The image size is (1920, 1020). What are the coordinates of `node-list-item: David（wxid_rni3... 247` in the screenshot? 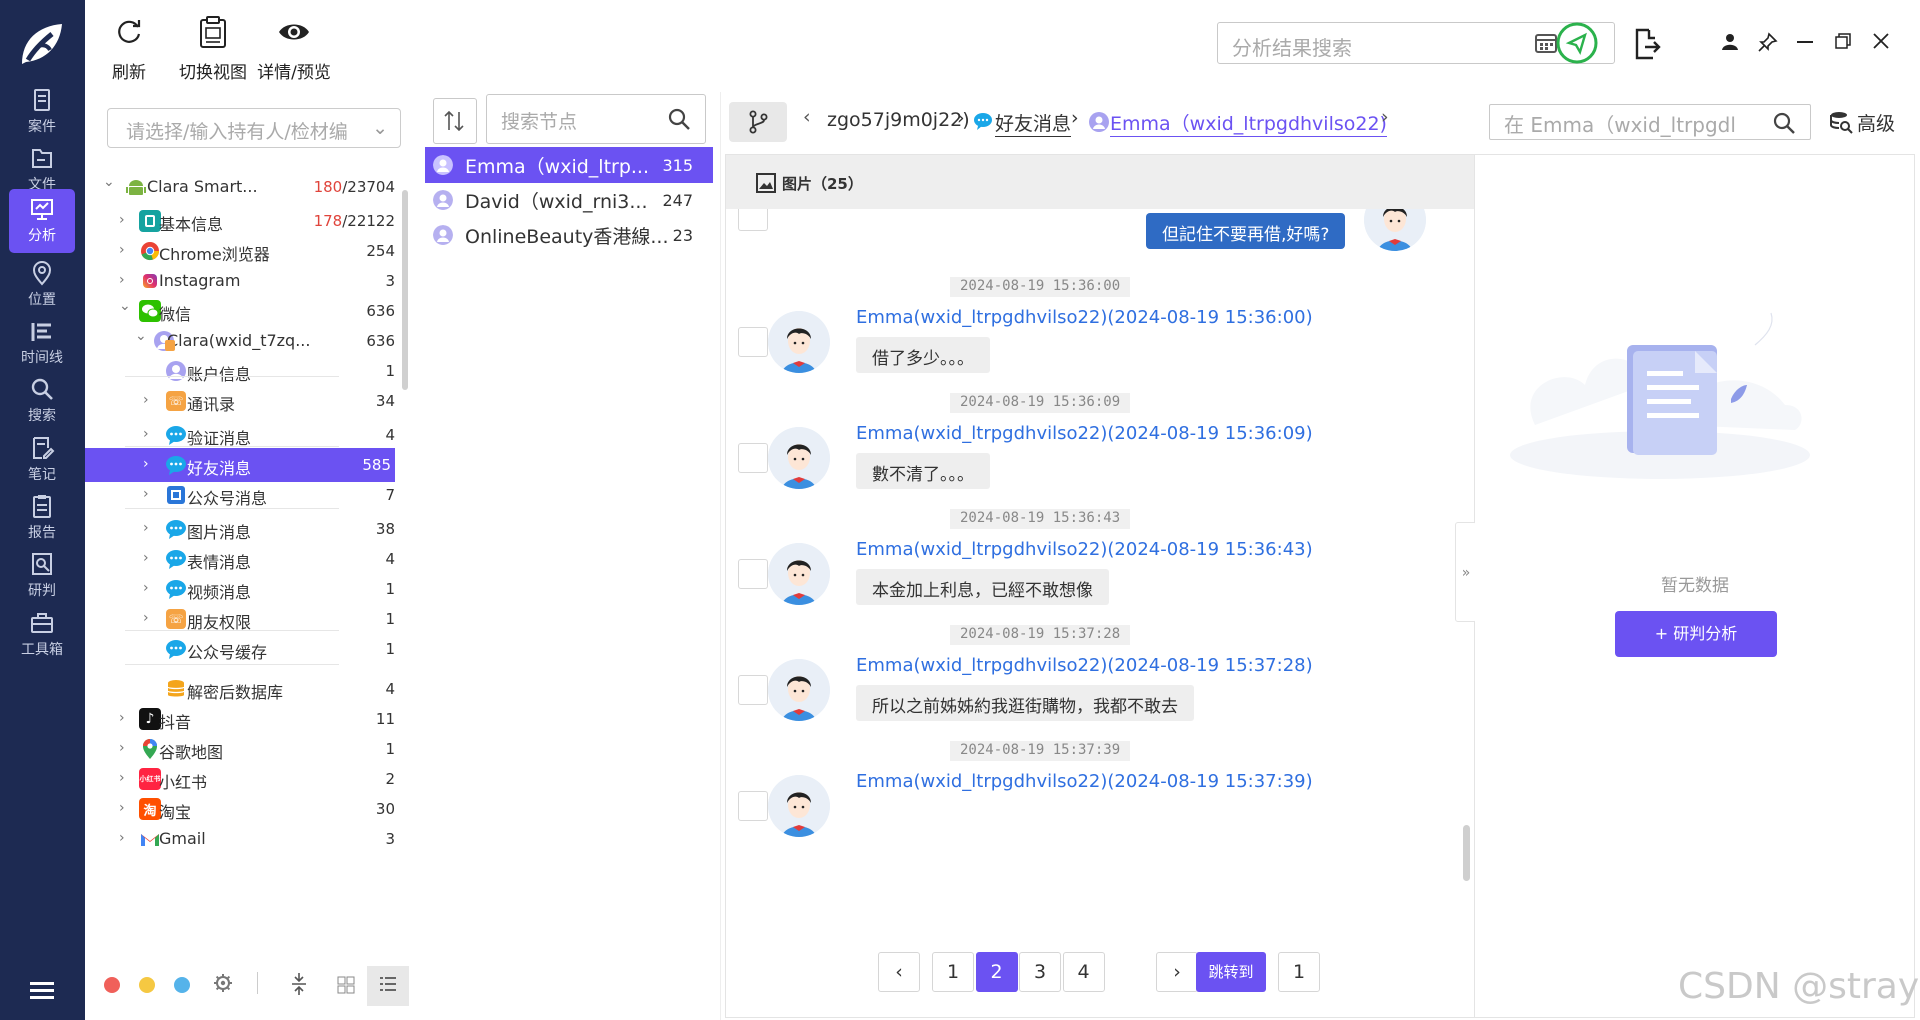 It's located at (569, 200).